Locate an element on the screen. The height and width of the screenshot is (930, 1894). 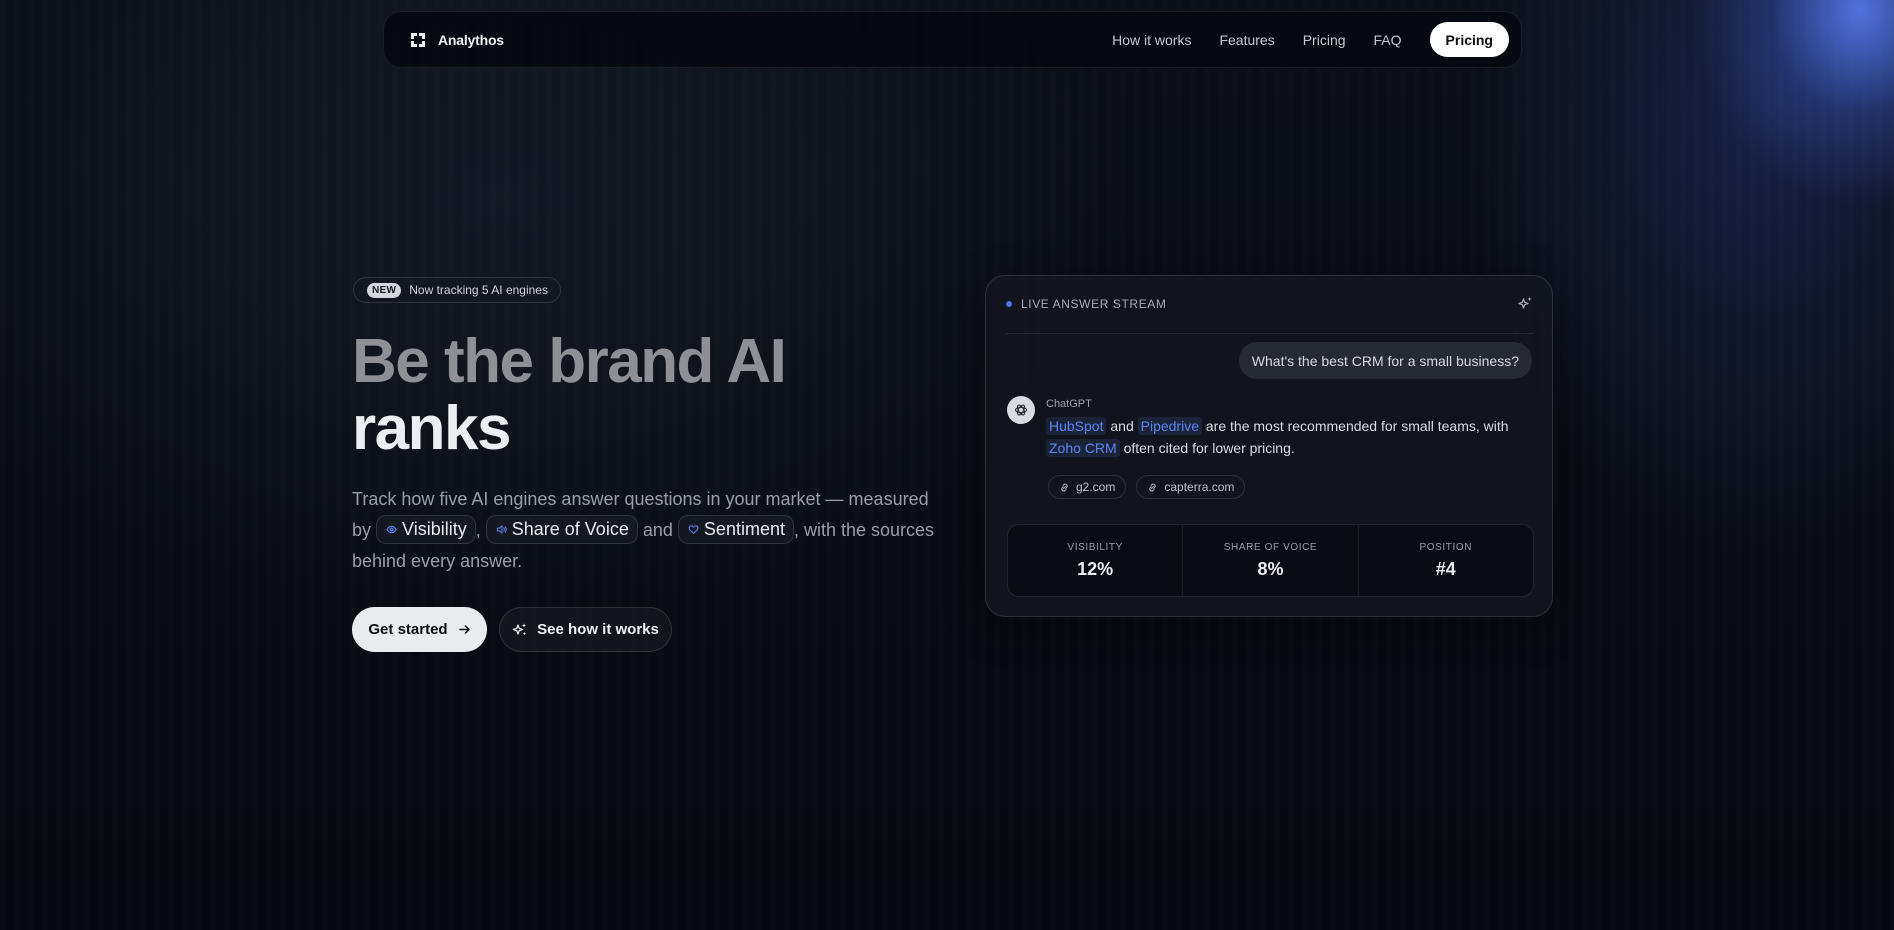
metric-label: SHARE OF VOICE is located at coordinates (1270, 547).